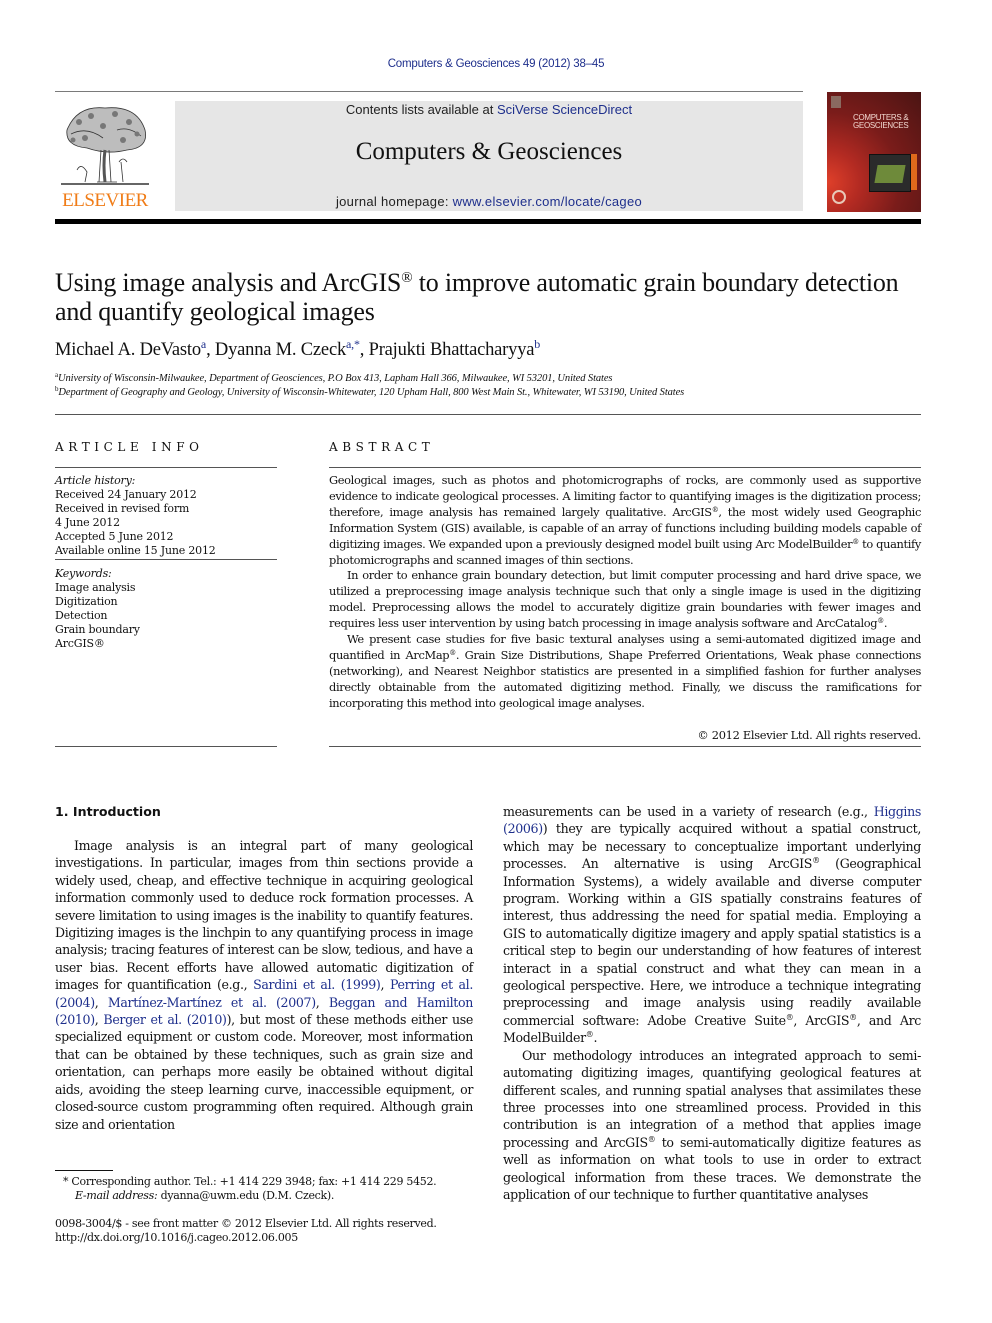 The width and height of the screenshot is (992, 1323). What do you see at coordinates (246, 1195) in the screenshot?
I see `email-value: dyanna@uwm.edu (D.M. Czeck).` at bounding box center [246, 1195].